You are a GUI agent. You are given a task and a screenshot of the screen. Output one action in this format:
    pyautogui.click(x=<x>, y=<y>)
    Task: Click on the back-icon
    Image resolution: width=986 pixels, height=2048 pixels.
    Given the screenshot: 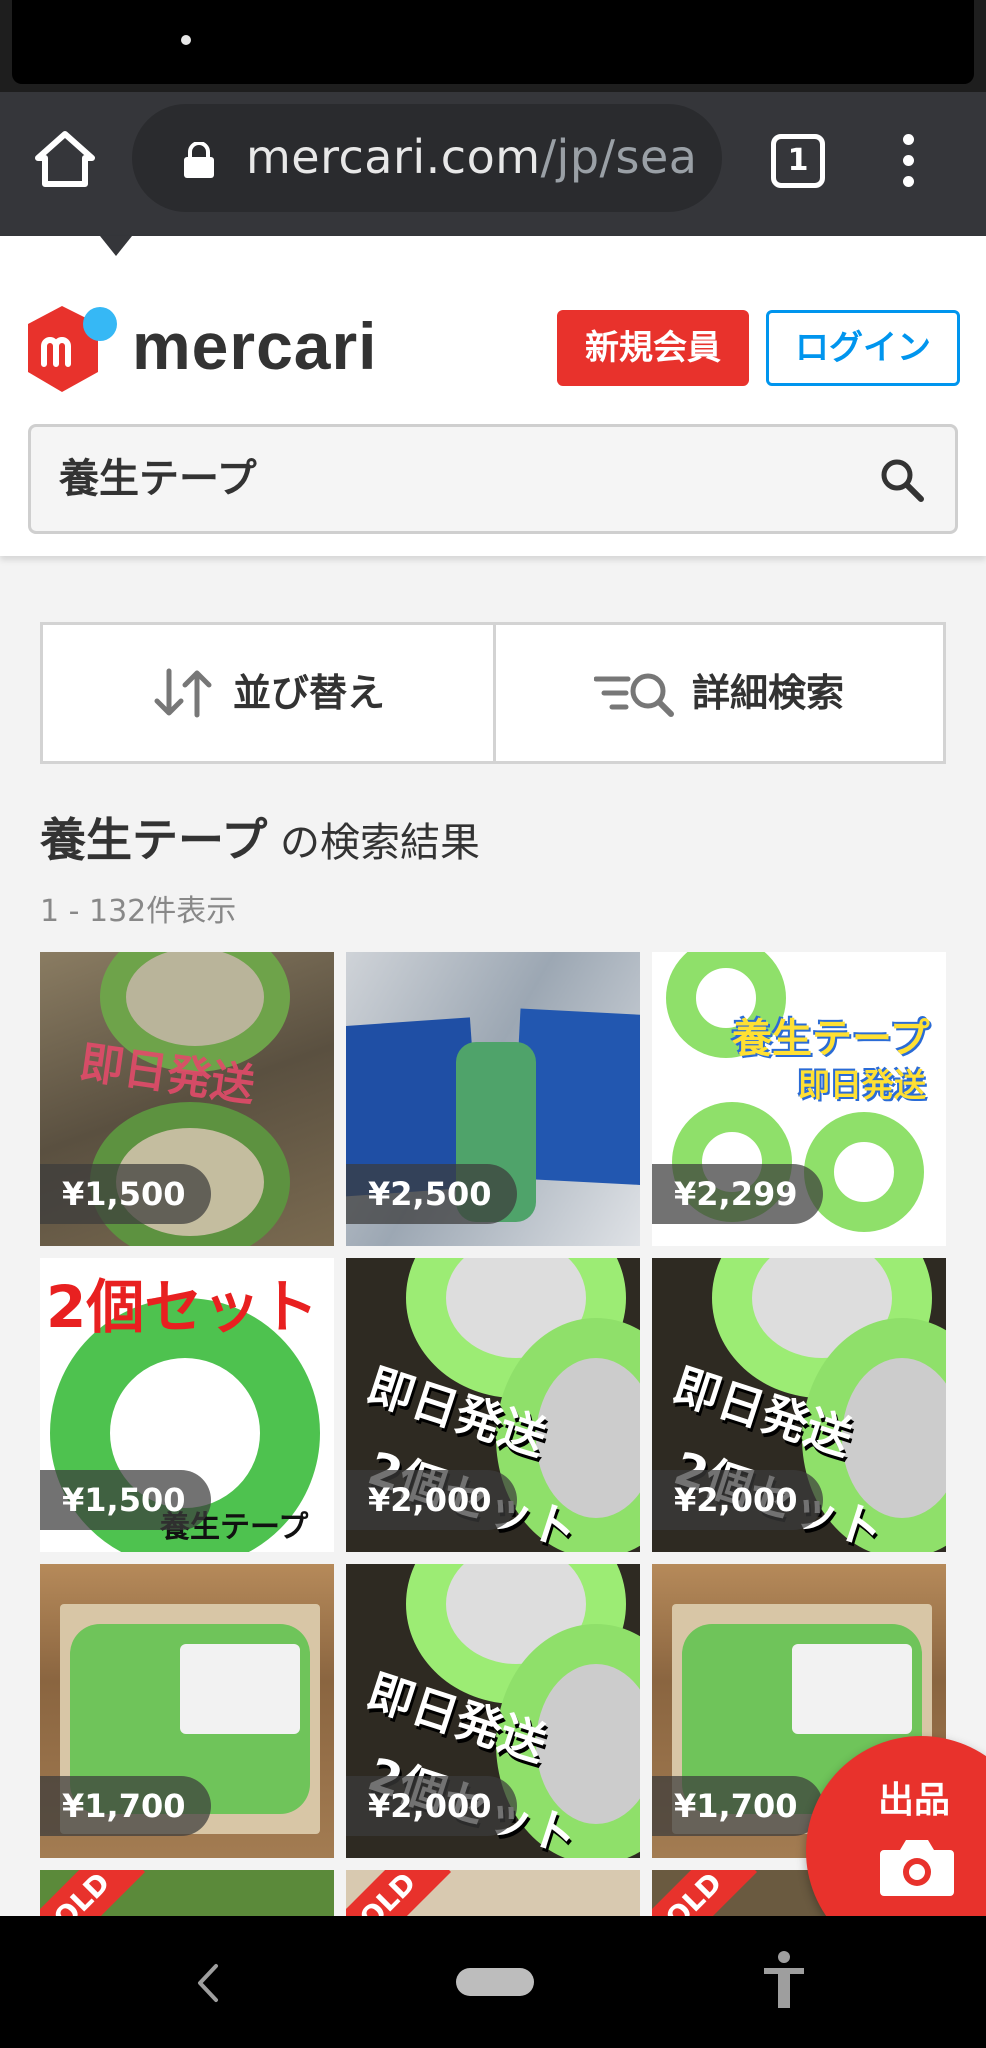 What is the action you would take?
    pyautogui.click(x=208, y=1983)
    